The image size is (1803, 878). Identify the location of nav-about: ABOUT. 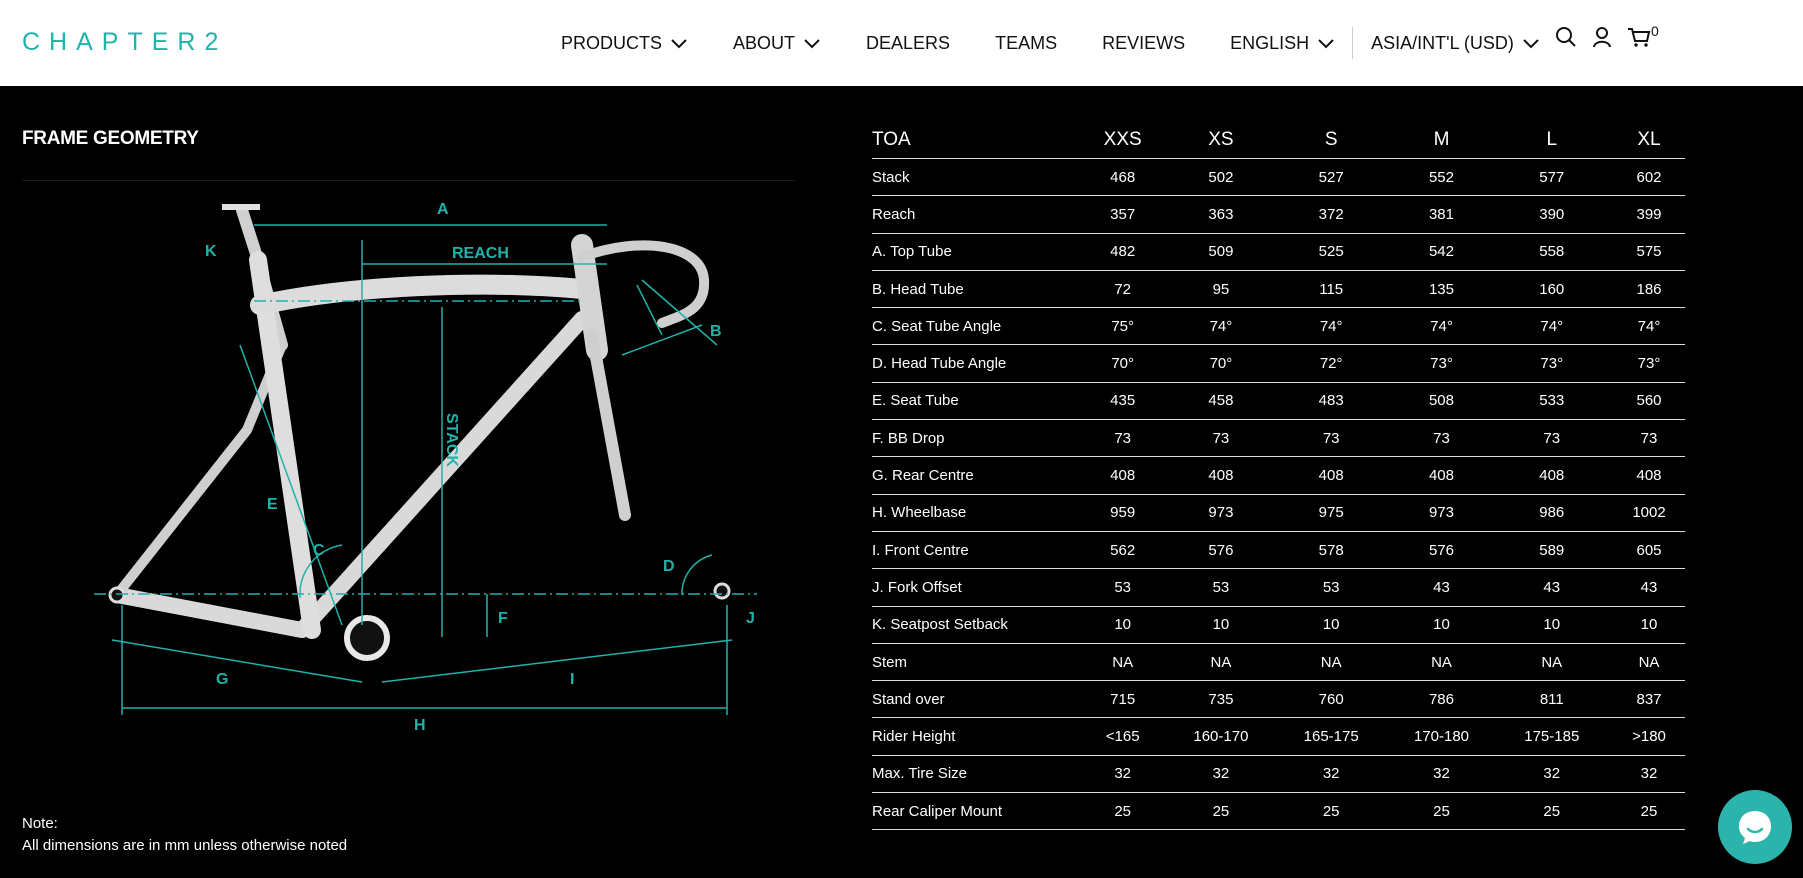
(777, 43).